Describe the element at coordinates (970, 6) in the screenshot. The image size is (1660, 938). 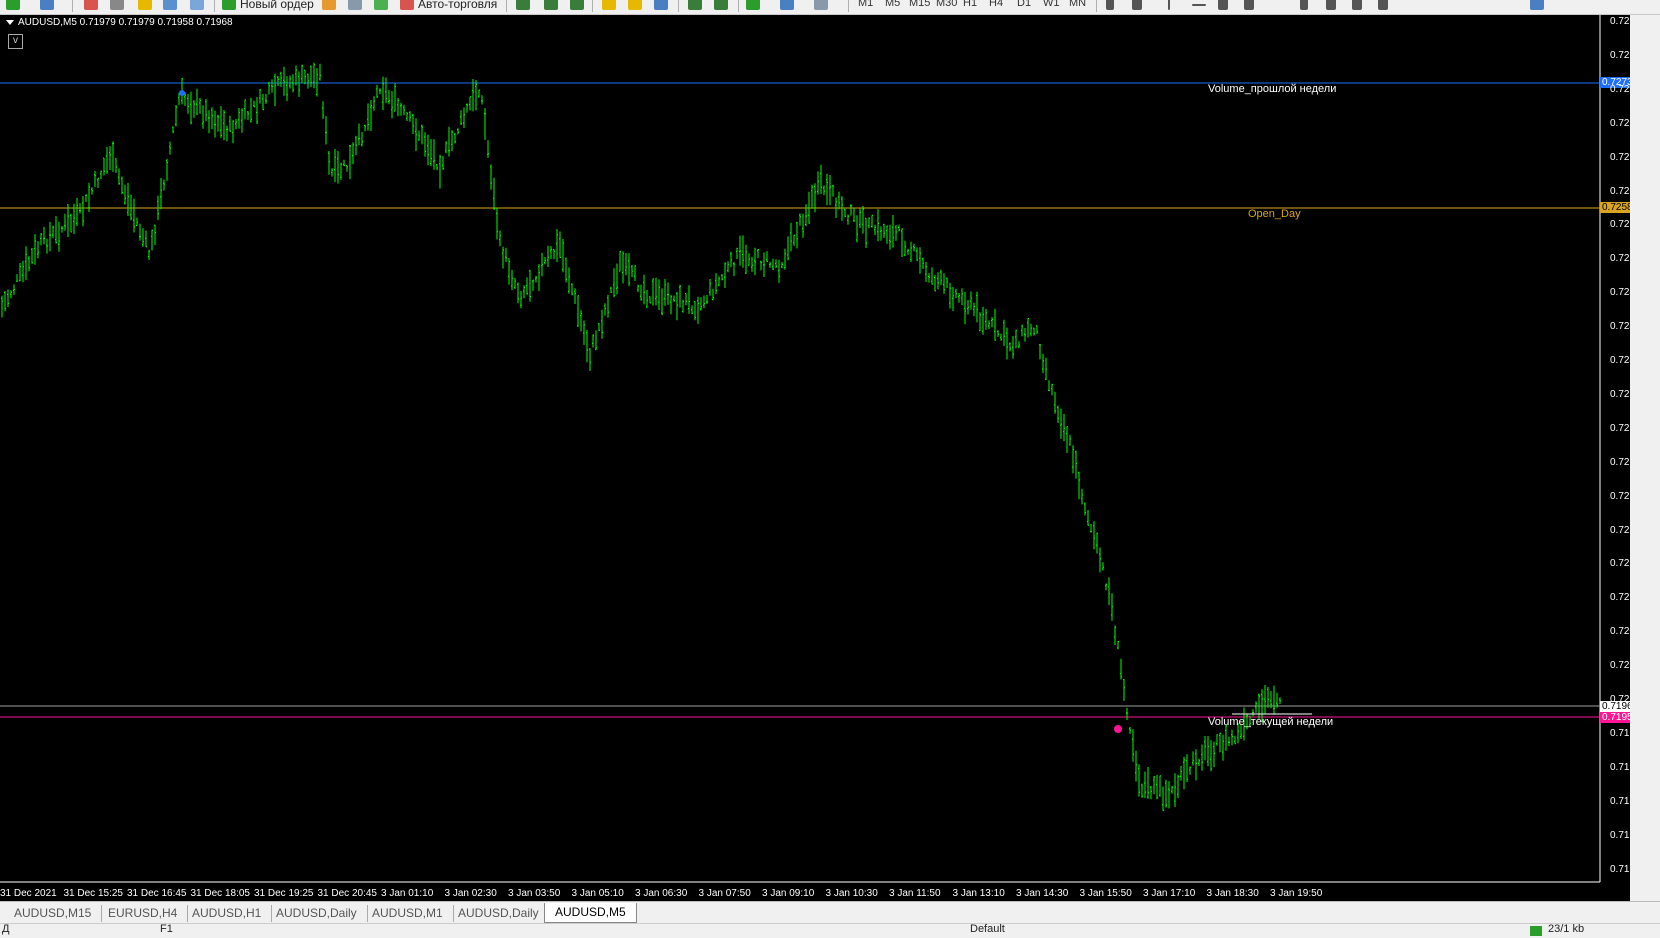
I see `timeframe-h1-button: H1` at that location.